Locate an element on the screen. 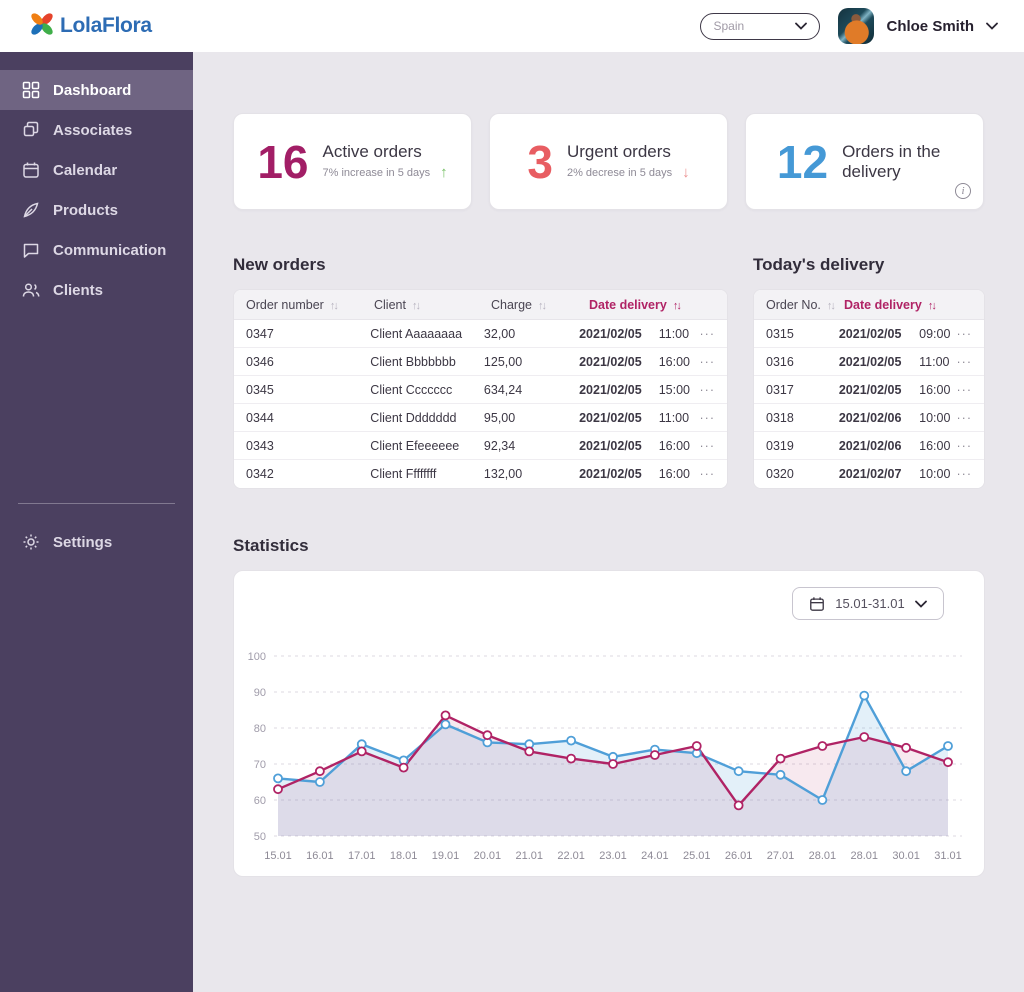 The height and width of the screenshot is (992, 1024). sidebar-item-associates: Associates is located at coordinates (96, 130).